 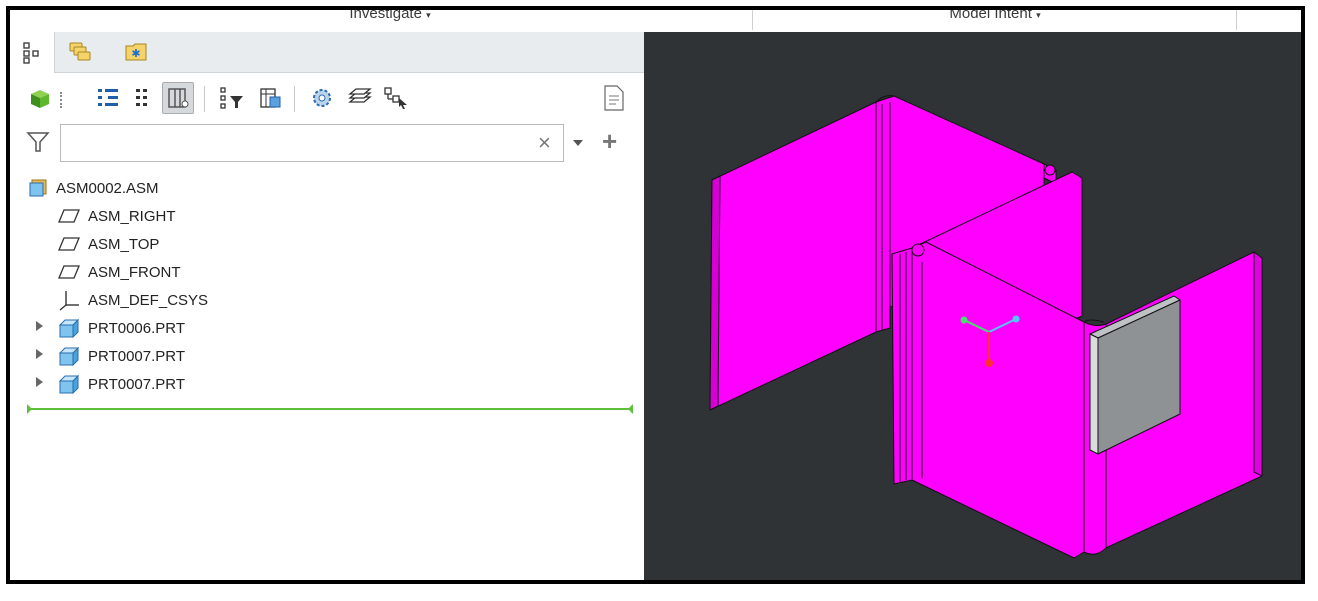 I want to click on expand-all-button, so click(x=108, y=98).